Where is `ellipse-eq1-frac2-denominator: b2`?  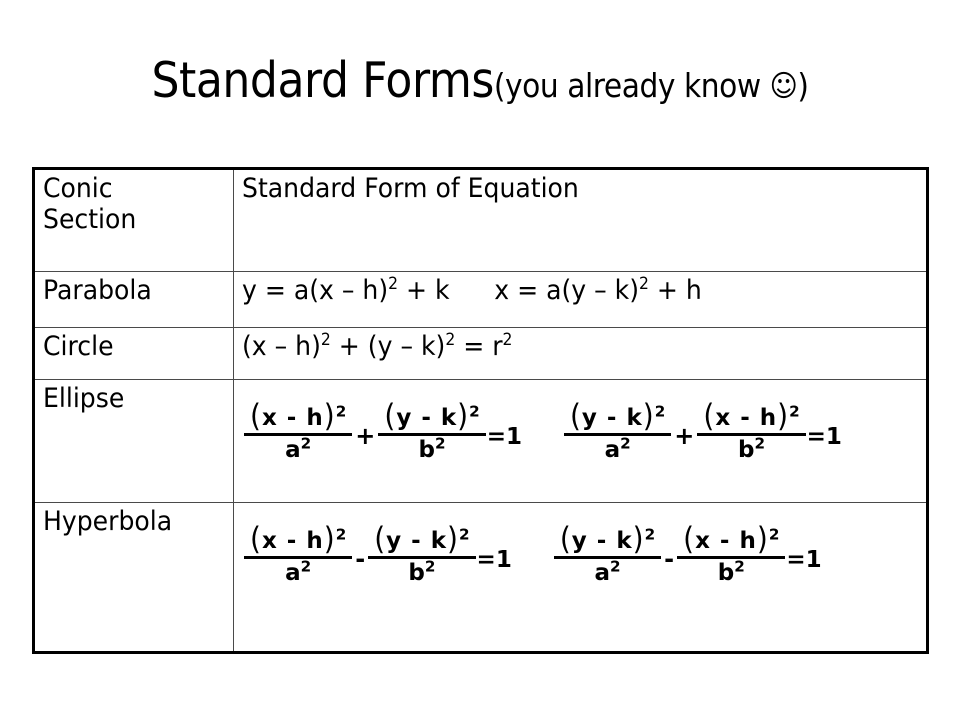 ellipse-eq1-frac2-denominator: b2 is located at coordinates (432, 449).